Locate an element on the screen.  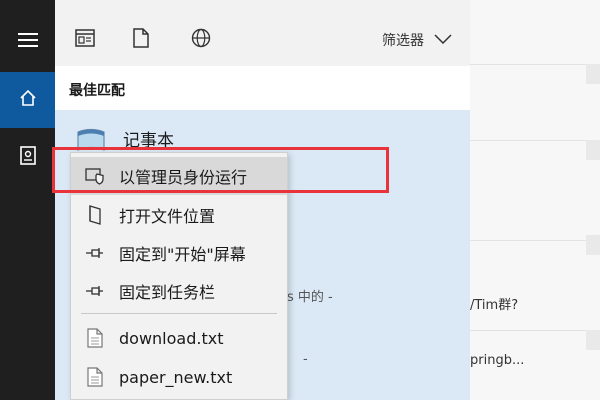
open-folder-icon is located at coordinates (95, 215).